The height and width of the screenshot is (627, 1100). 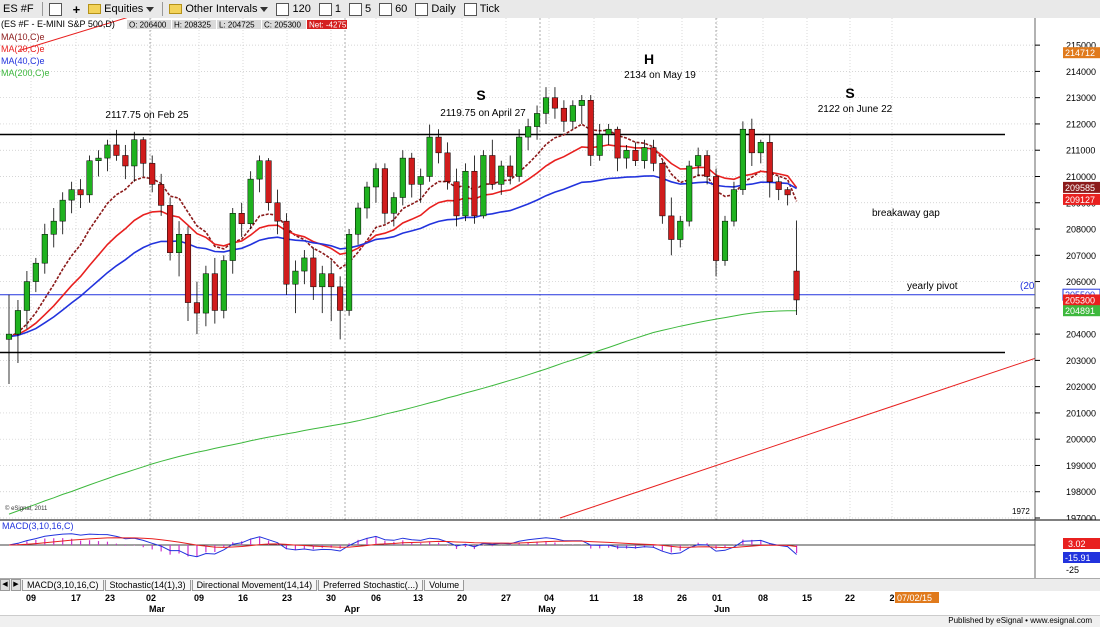 I want to click on date-tick-label: 13, so click(x=418, y=598).